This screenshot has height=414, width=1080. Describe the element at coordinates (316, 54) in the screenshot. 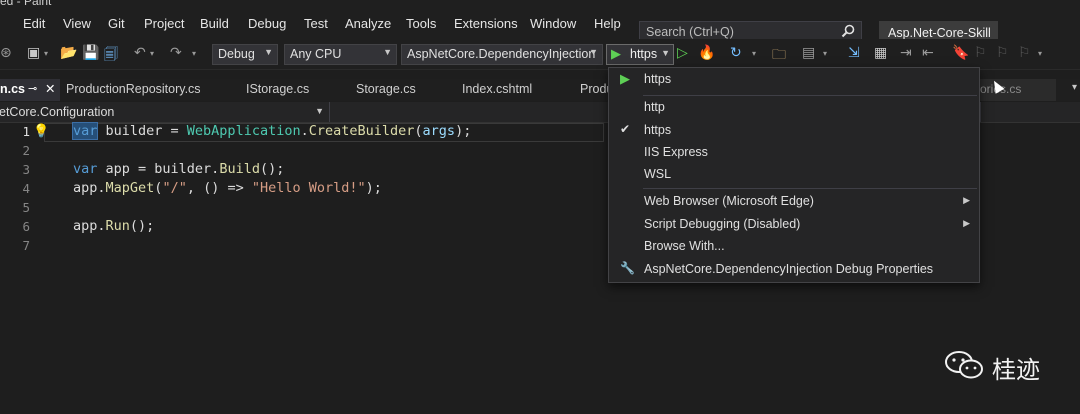

I see `solution-platform-value: Any CPU` at that location.